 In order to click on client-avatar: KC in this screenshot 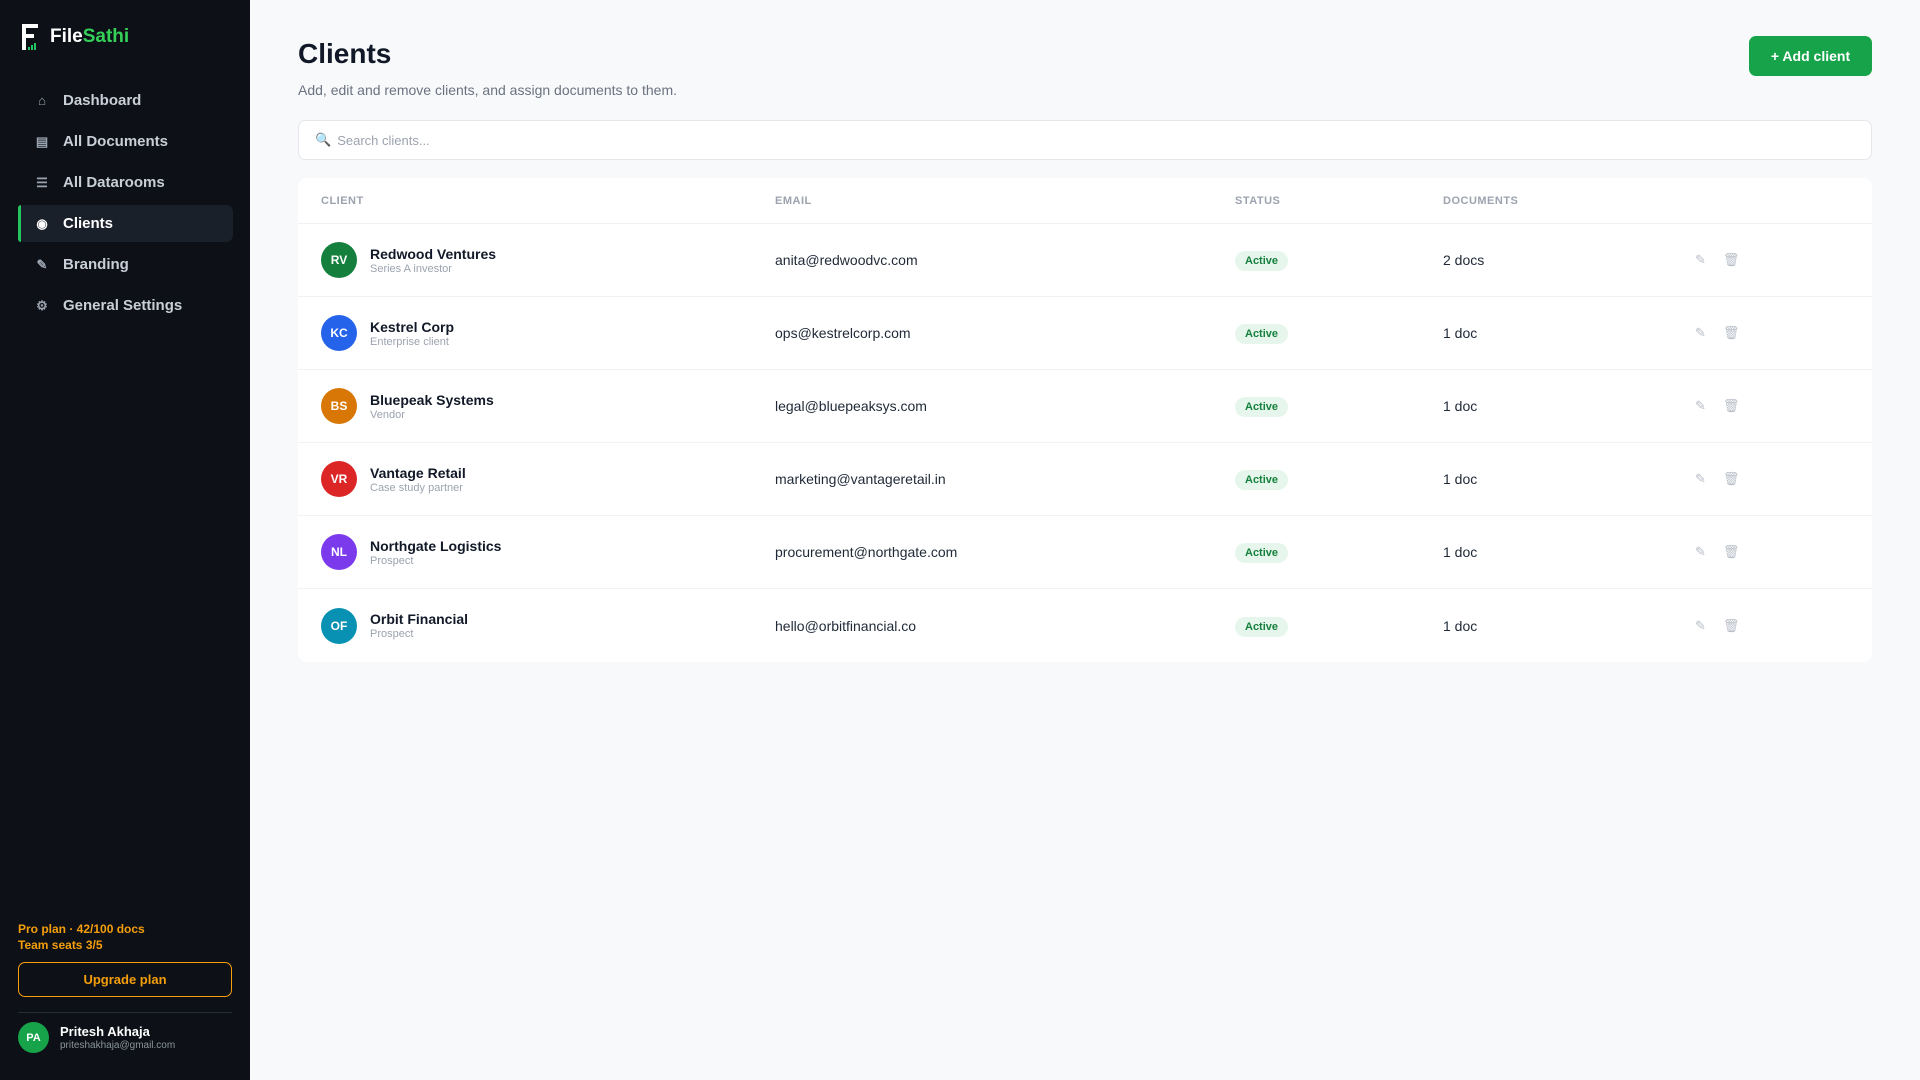, I will do `click(339, 333)`.